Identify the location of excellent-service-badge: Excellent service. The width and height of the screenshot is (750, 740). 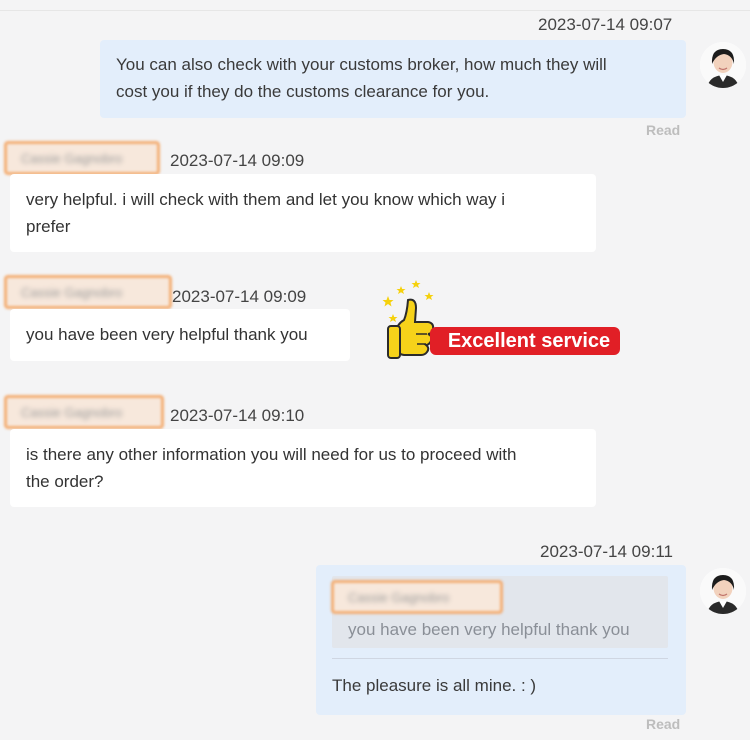
(525, 341).